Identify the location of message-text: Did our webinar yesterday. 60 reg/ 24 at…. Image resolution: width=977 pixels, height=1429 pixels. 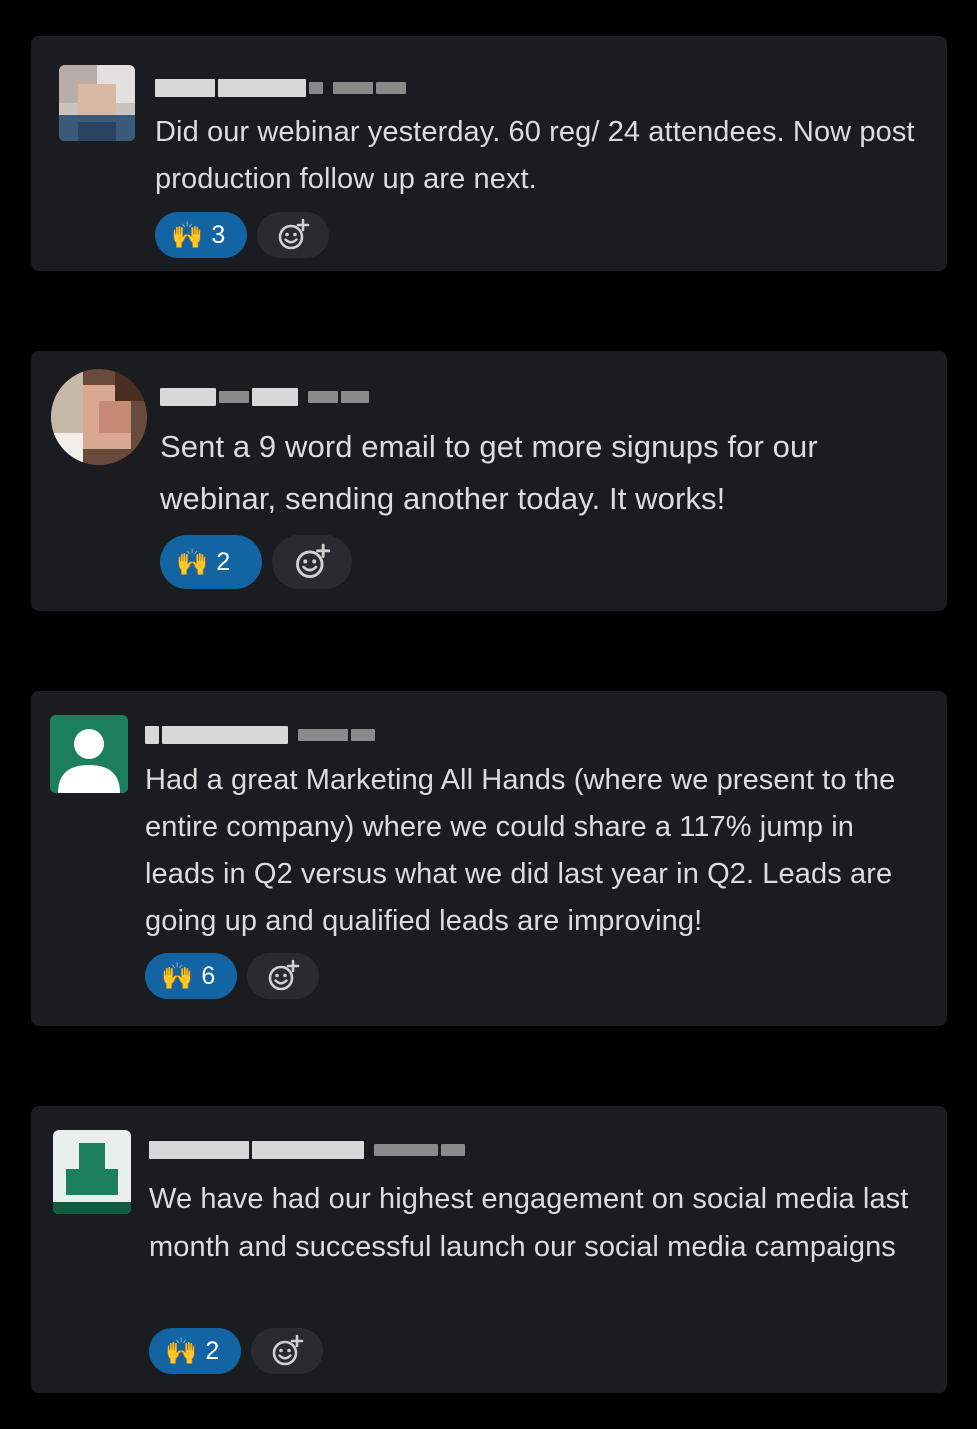
(535, 155).